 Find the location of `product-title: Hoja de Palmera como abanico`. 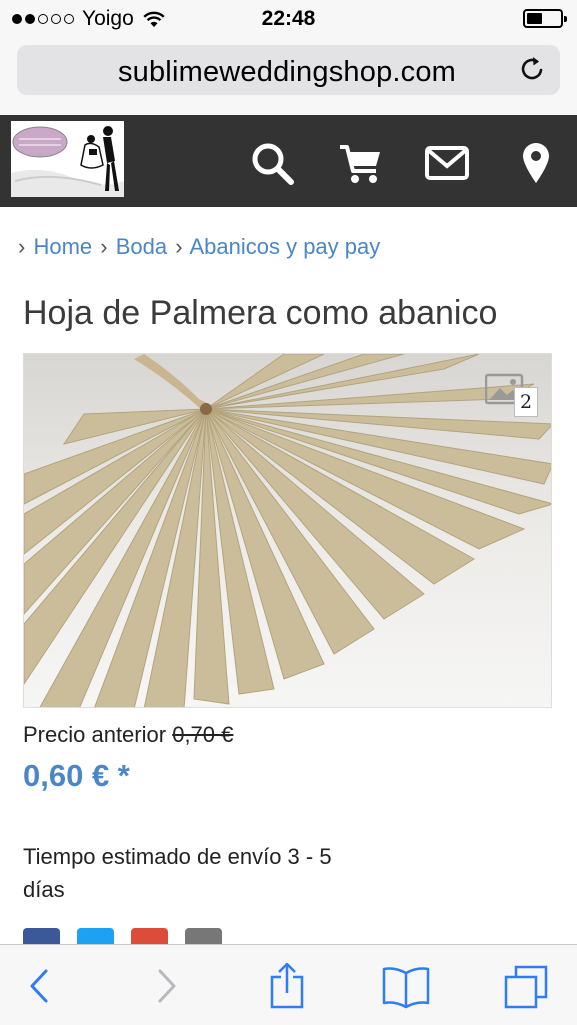

product-title: Hoja de Palmera como abanico is located at coordinates (260, 313).